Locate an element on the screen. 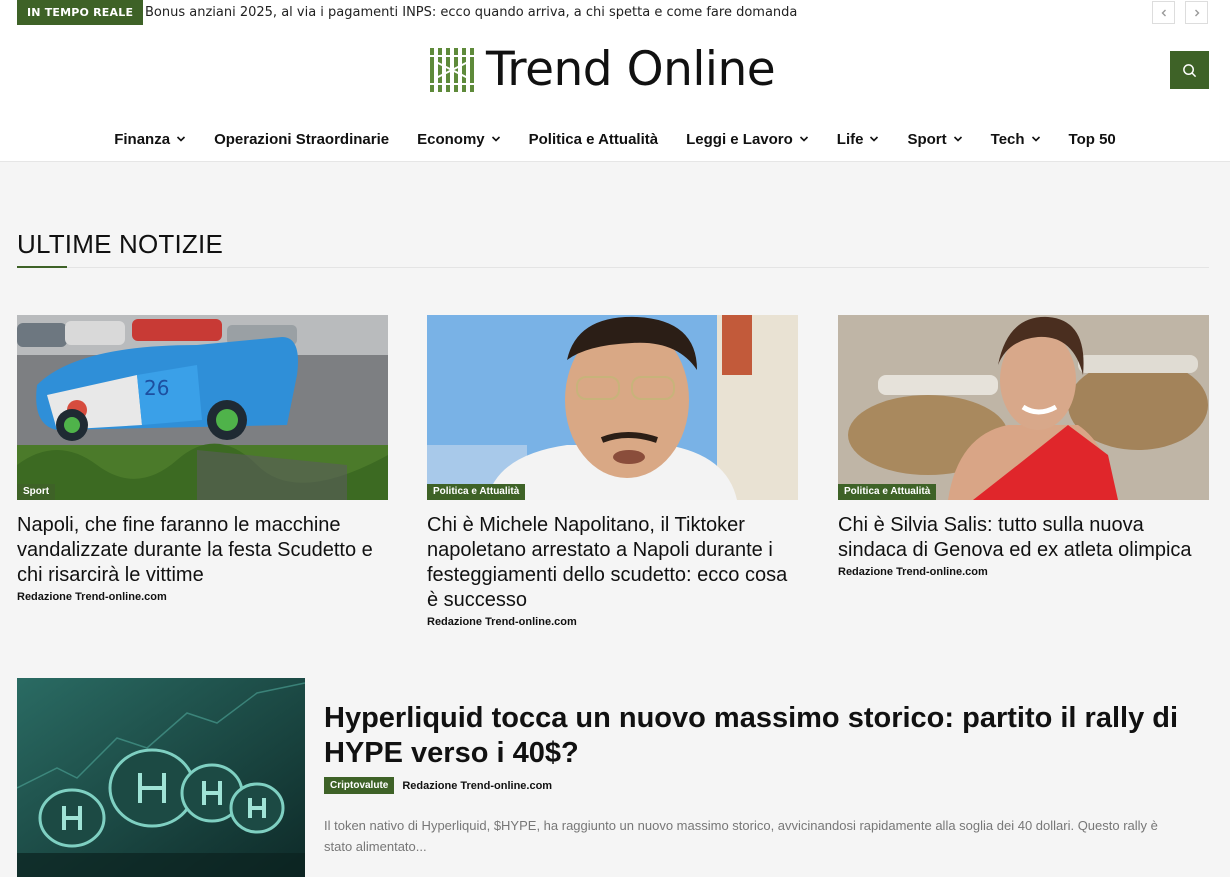 This screenshot has width=1230, height=877. featured-article-meta: Criptovalute Redazione Trend-online.com is located at coordinates (438, 785).